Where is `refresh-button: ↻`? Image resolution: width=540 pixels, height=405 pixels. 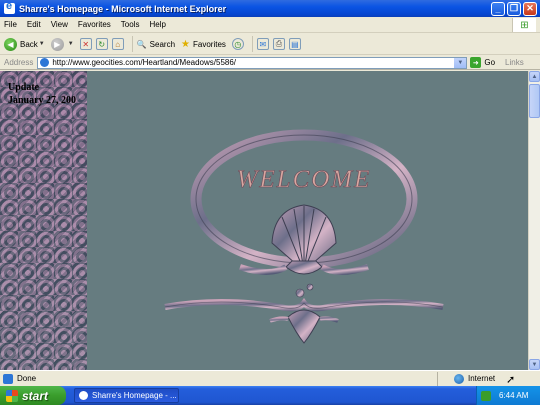
refresh-button: ↻ is located at coordinates (101, 44).